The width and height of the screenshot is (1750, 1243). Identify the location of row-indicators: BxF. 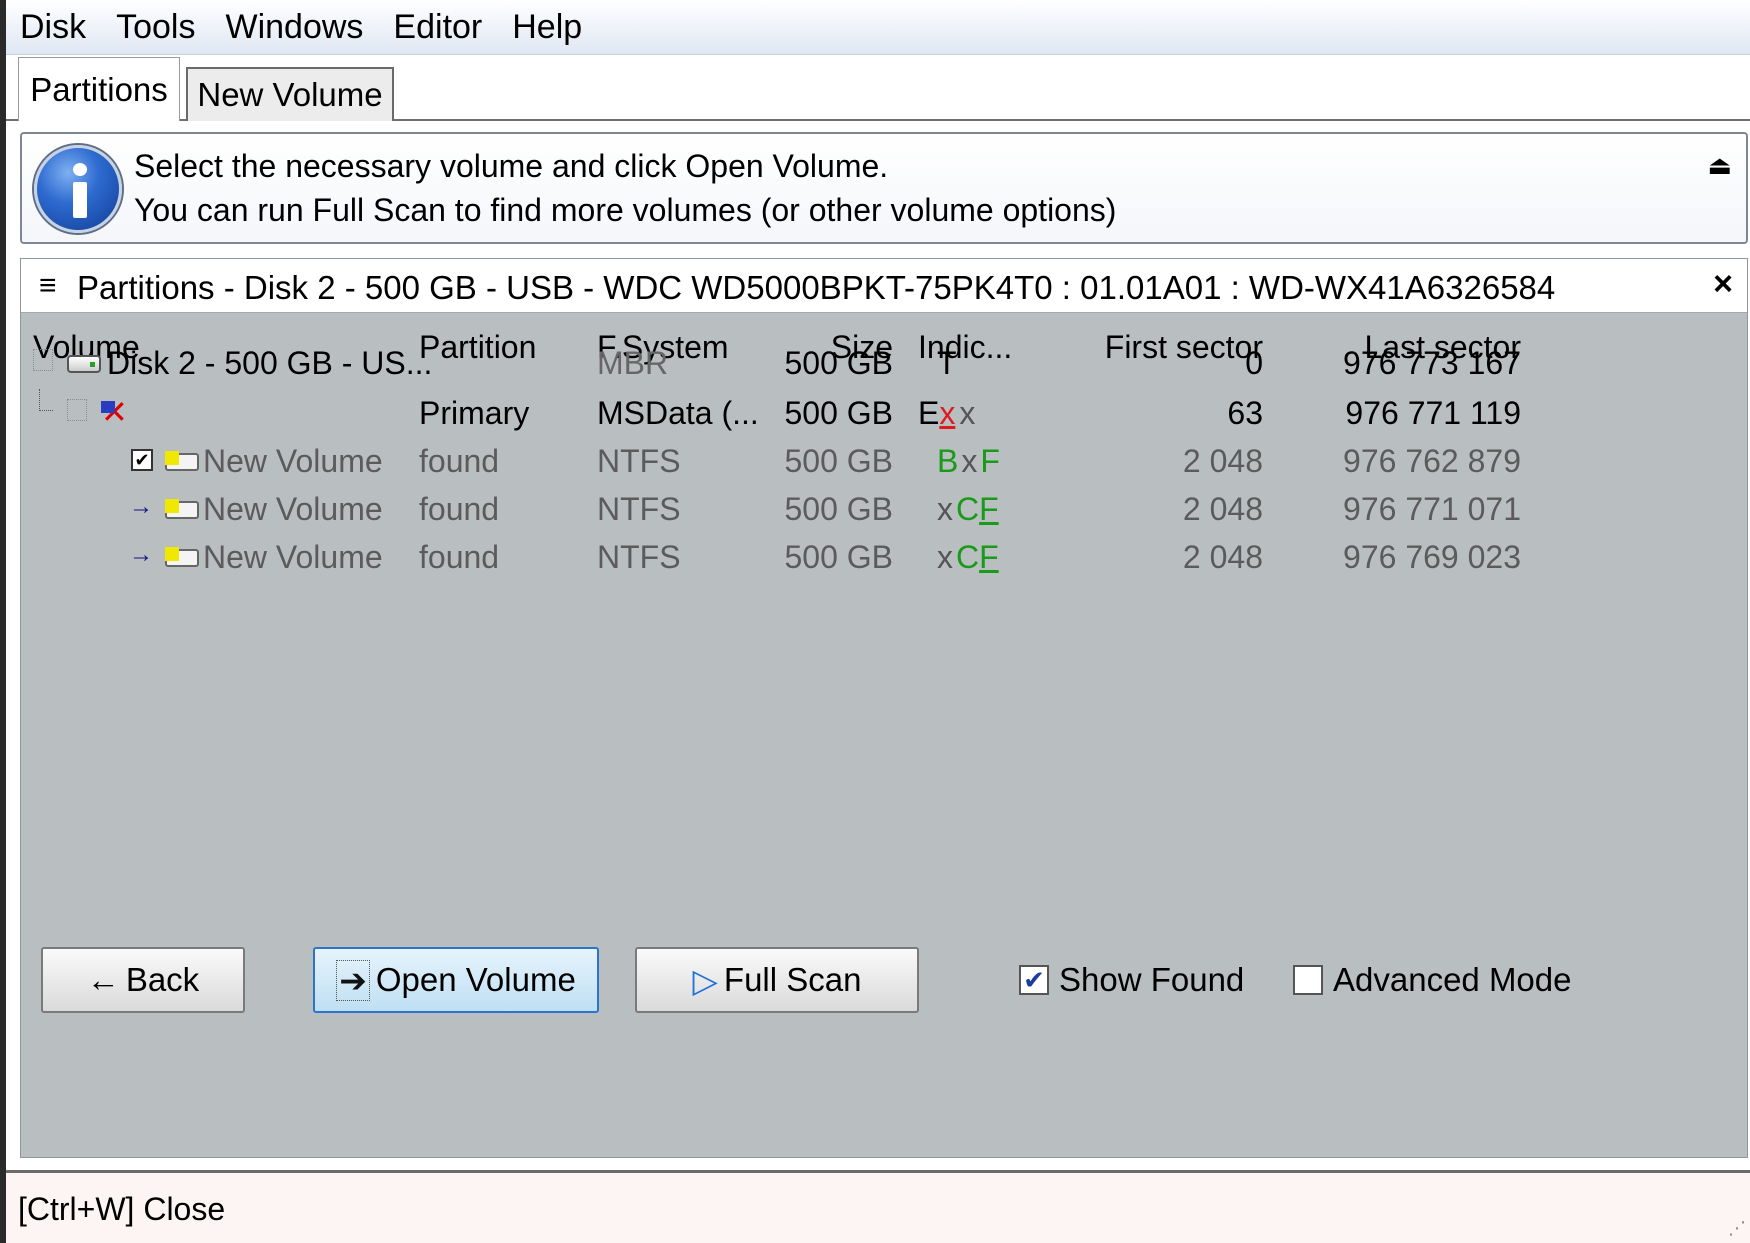
(968, 461).